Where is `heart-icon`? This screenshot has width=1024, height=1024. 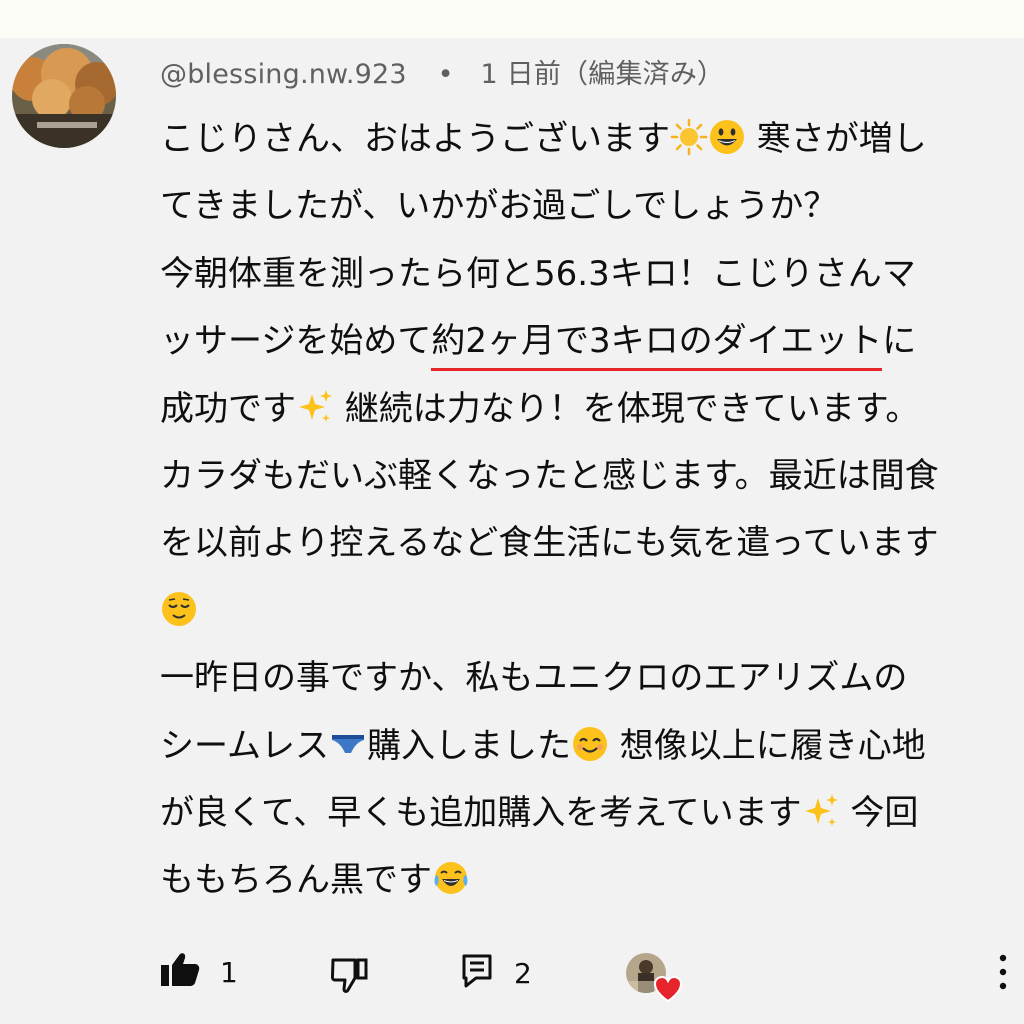
heart-icon is located at coordinates (668, 989).